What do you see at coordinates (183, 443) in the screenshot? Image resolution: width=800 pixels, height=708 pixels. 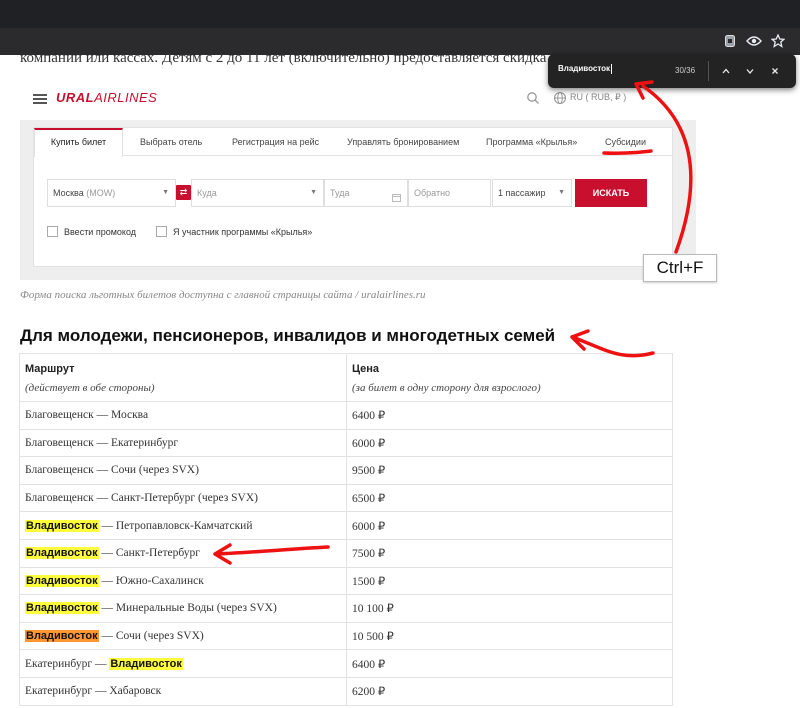 I see `route-cell: Благовещенск — Екатеринбург` at bounding box center [183, 443].